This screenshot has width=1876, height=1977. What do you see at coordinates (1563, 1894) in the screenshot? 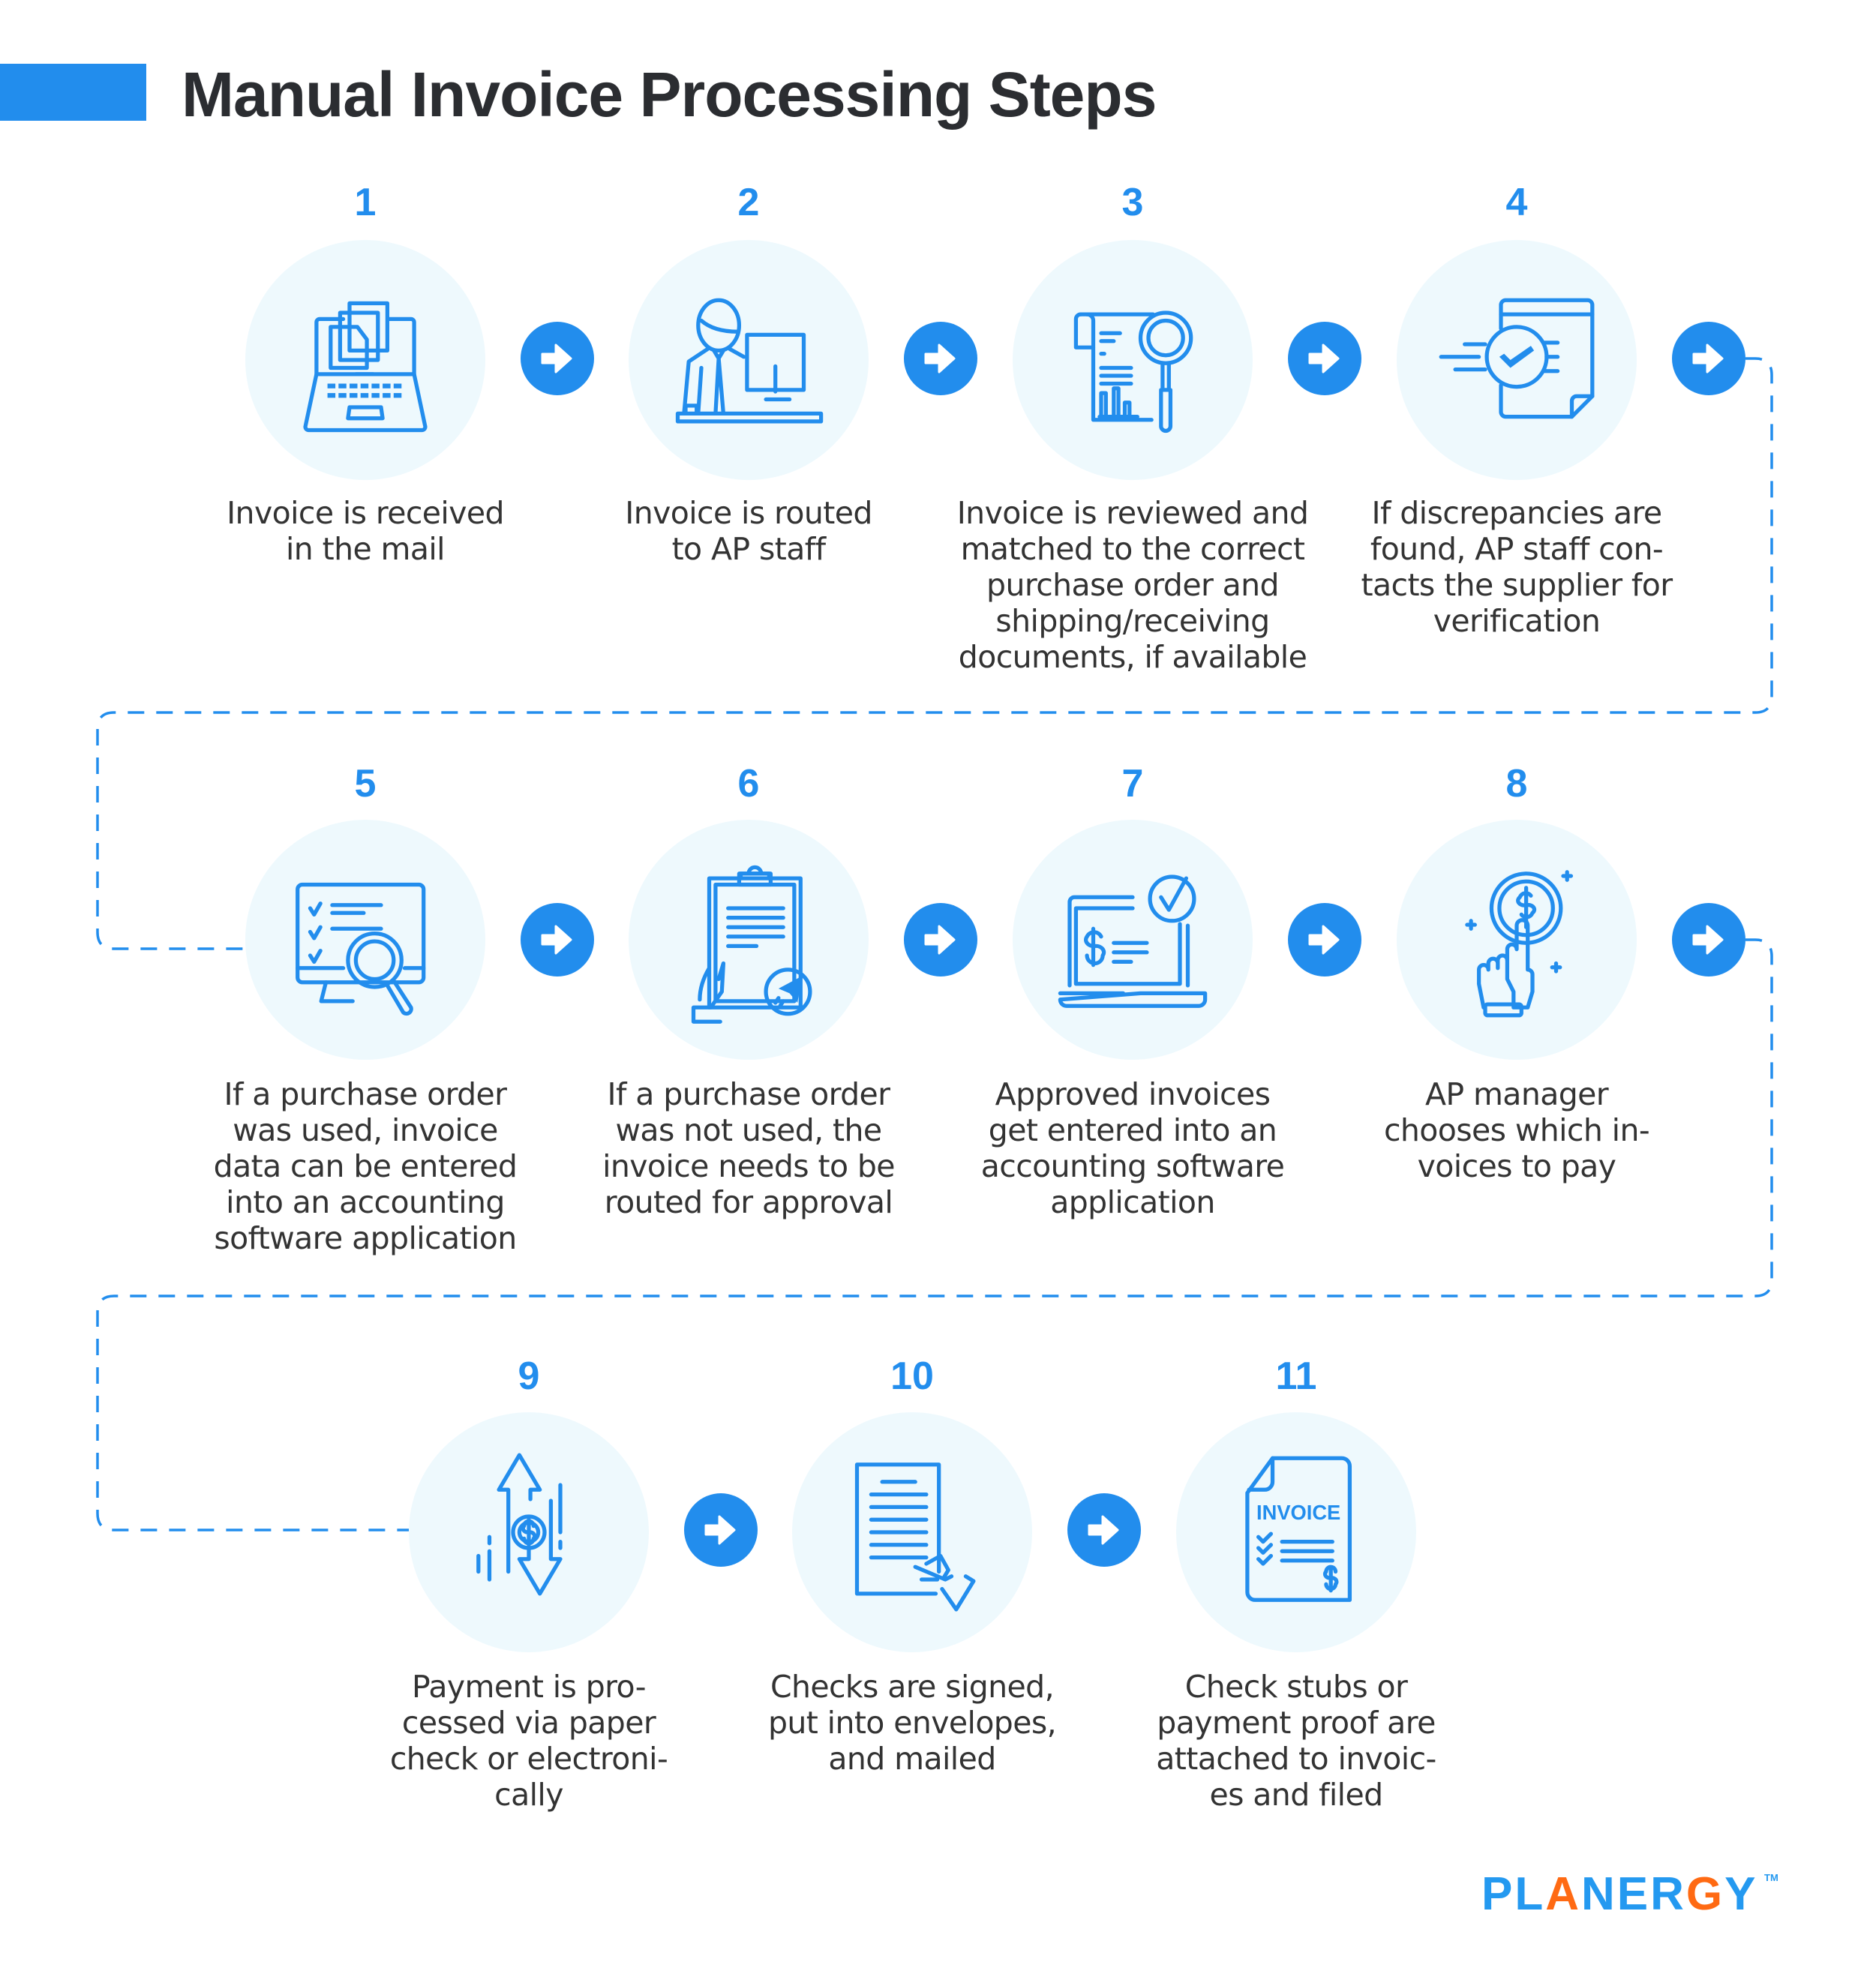
I see `logo-part-accent: A` at bounding box center [1563, 1894].